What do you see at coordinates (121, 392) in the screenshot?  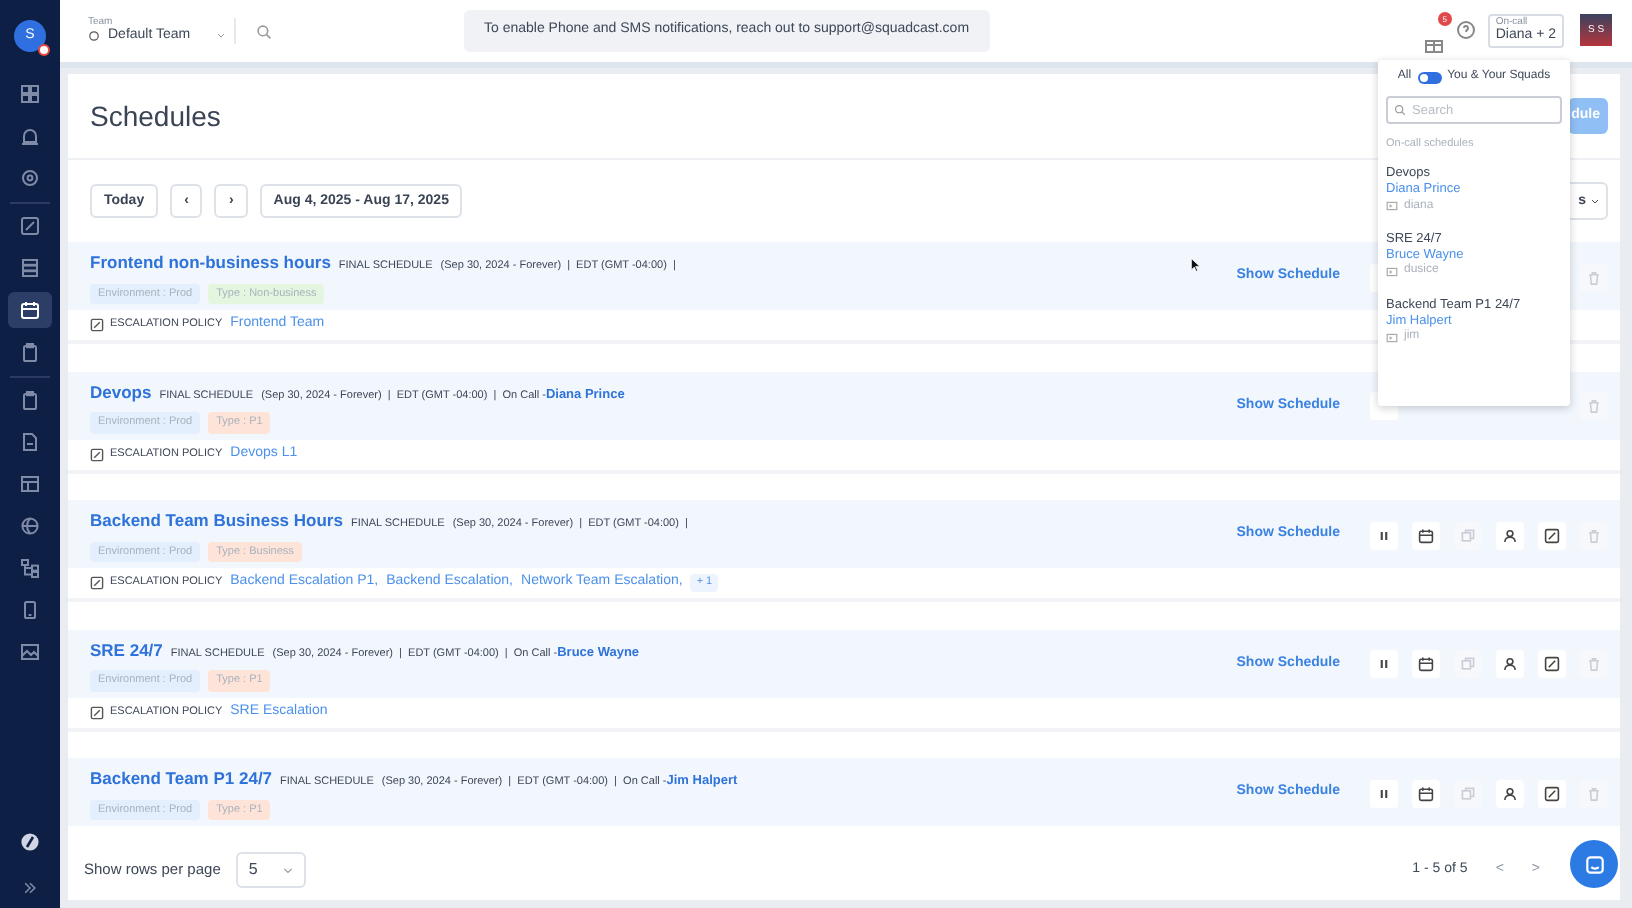 I see `schedule-link: Devops` at bounding box center [121, 392].